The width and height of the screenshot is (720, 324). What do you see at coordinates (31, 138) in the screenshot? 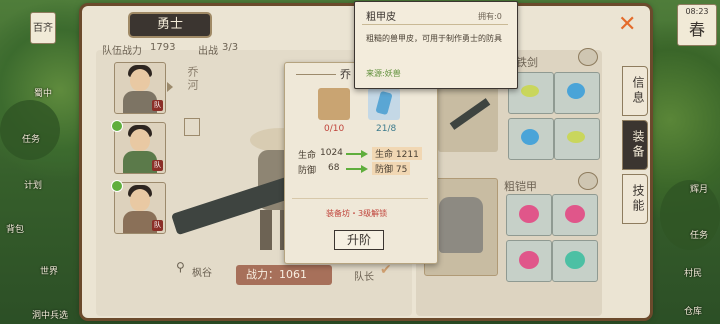
I see `menu-item-task: 任务` at bounding box center [31, 138].